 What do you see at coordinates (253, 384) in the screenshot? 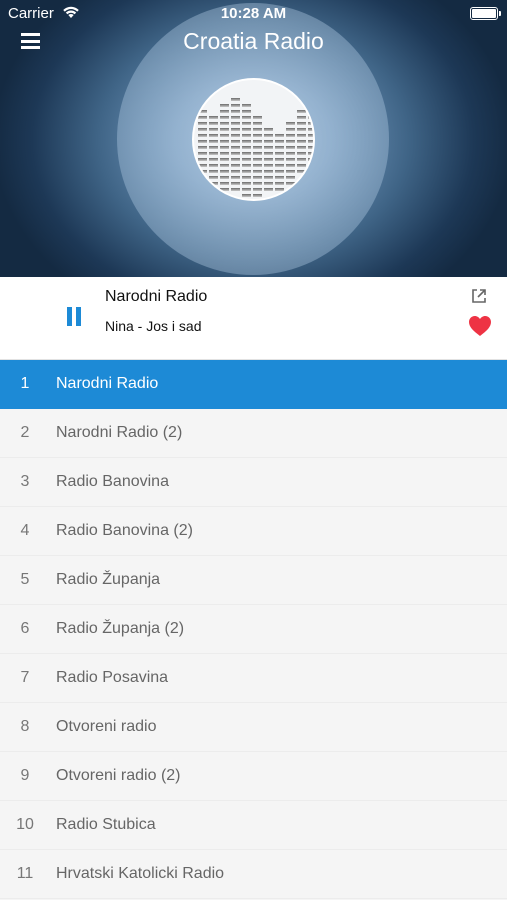
I see `station-row: 1 Narodni Radio` at bounding box center [253, 384].